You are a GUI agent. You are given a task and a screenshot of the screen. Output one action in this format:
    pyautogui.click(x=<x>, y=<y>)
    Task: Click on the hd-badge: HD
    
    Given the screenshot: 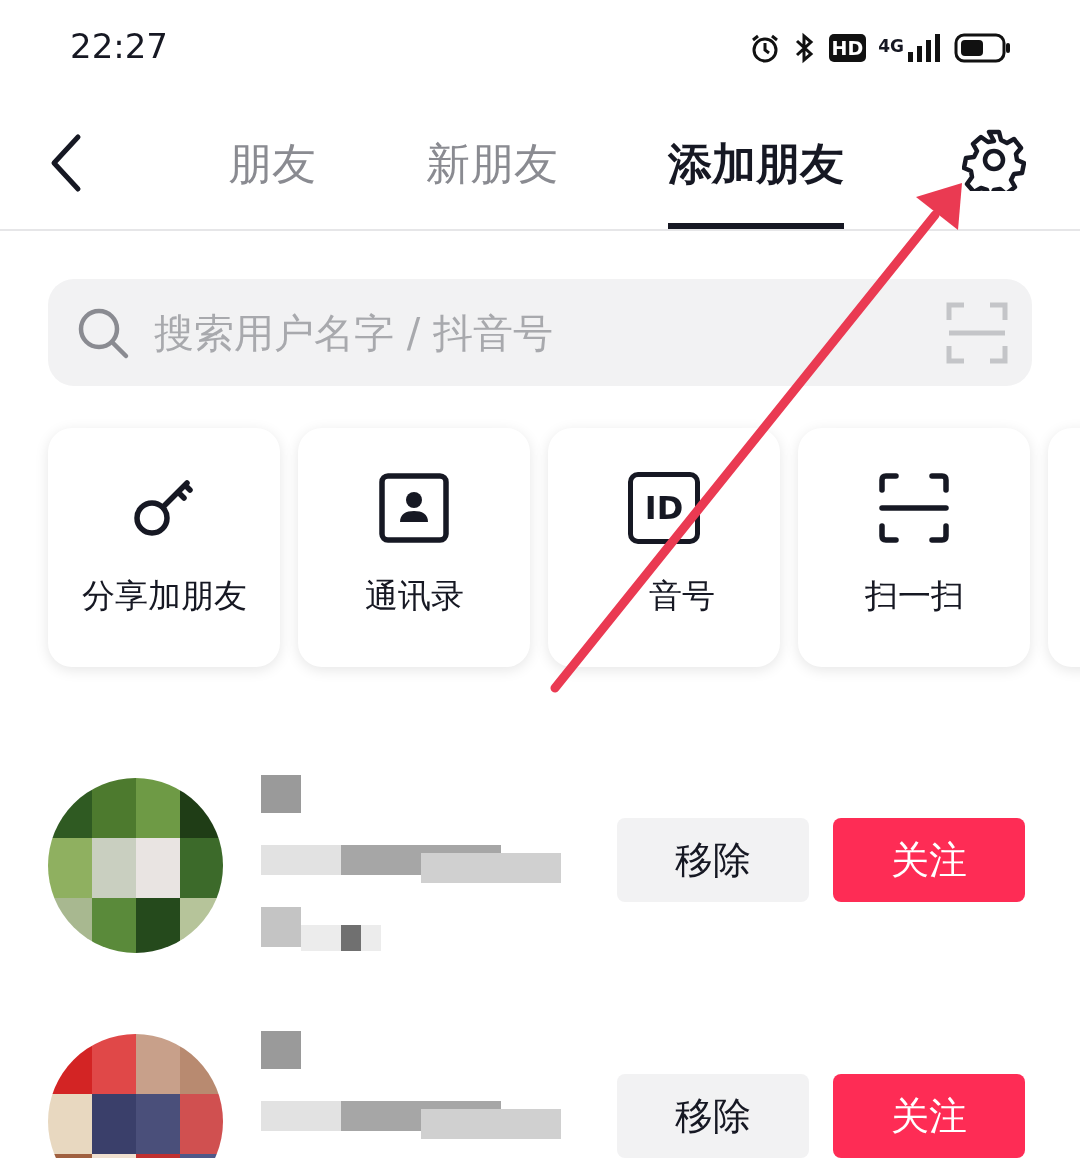 What is the action you would take?
    pyautogui.click(x=847, y=48)
    